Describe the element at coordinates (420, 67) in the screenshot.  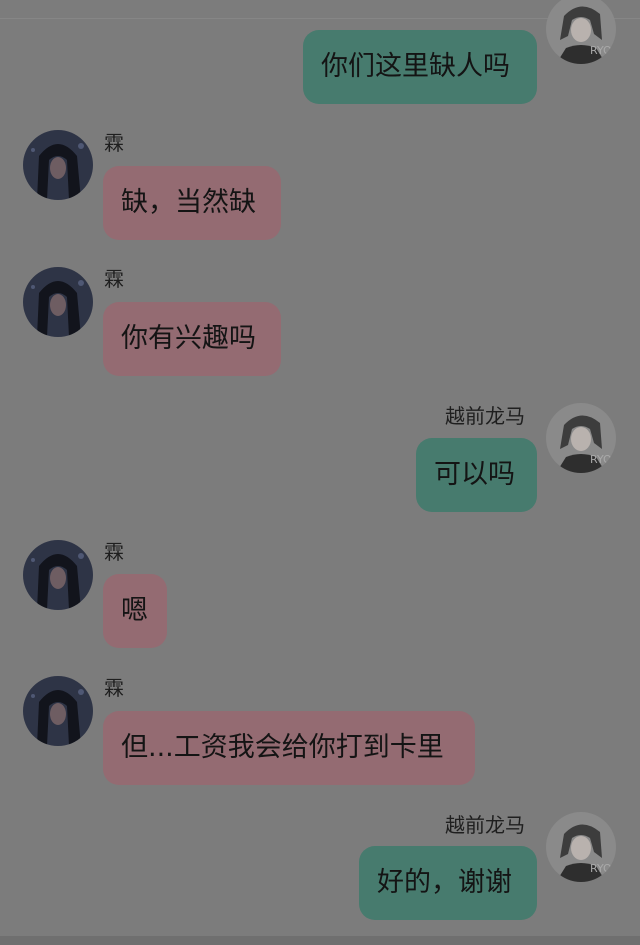
I see `message-bubble: 你们这里缺人吗` at that location.